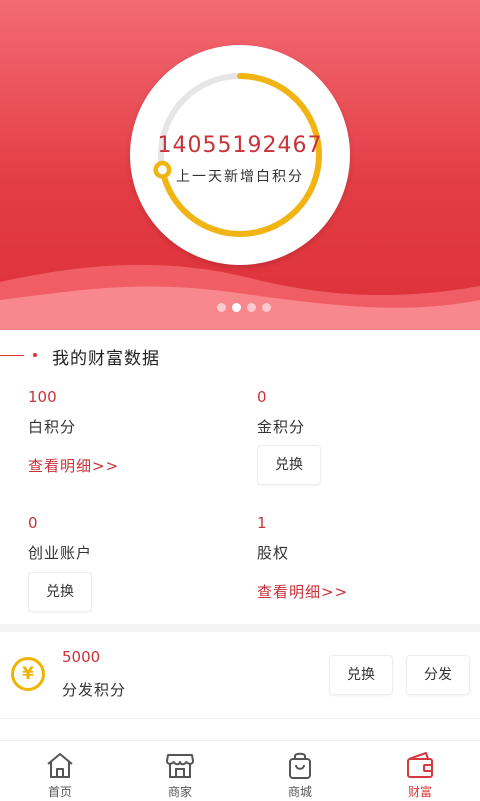  What do you see at coordinates (128, 538) in the screenshot?
I see `stat-startup-account: 0 创业账户` at bounding box center [128, 538].